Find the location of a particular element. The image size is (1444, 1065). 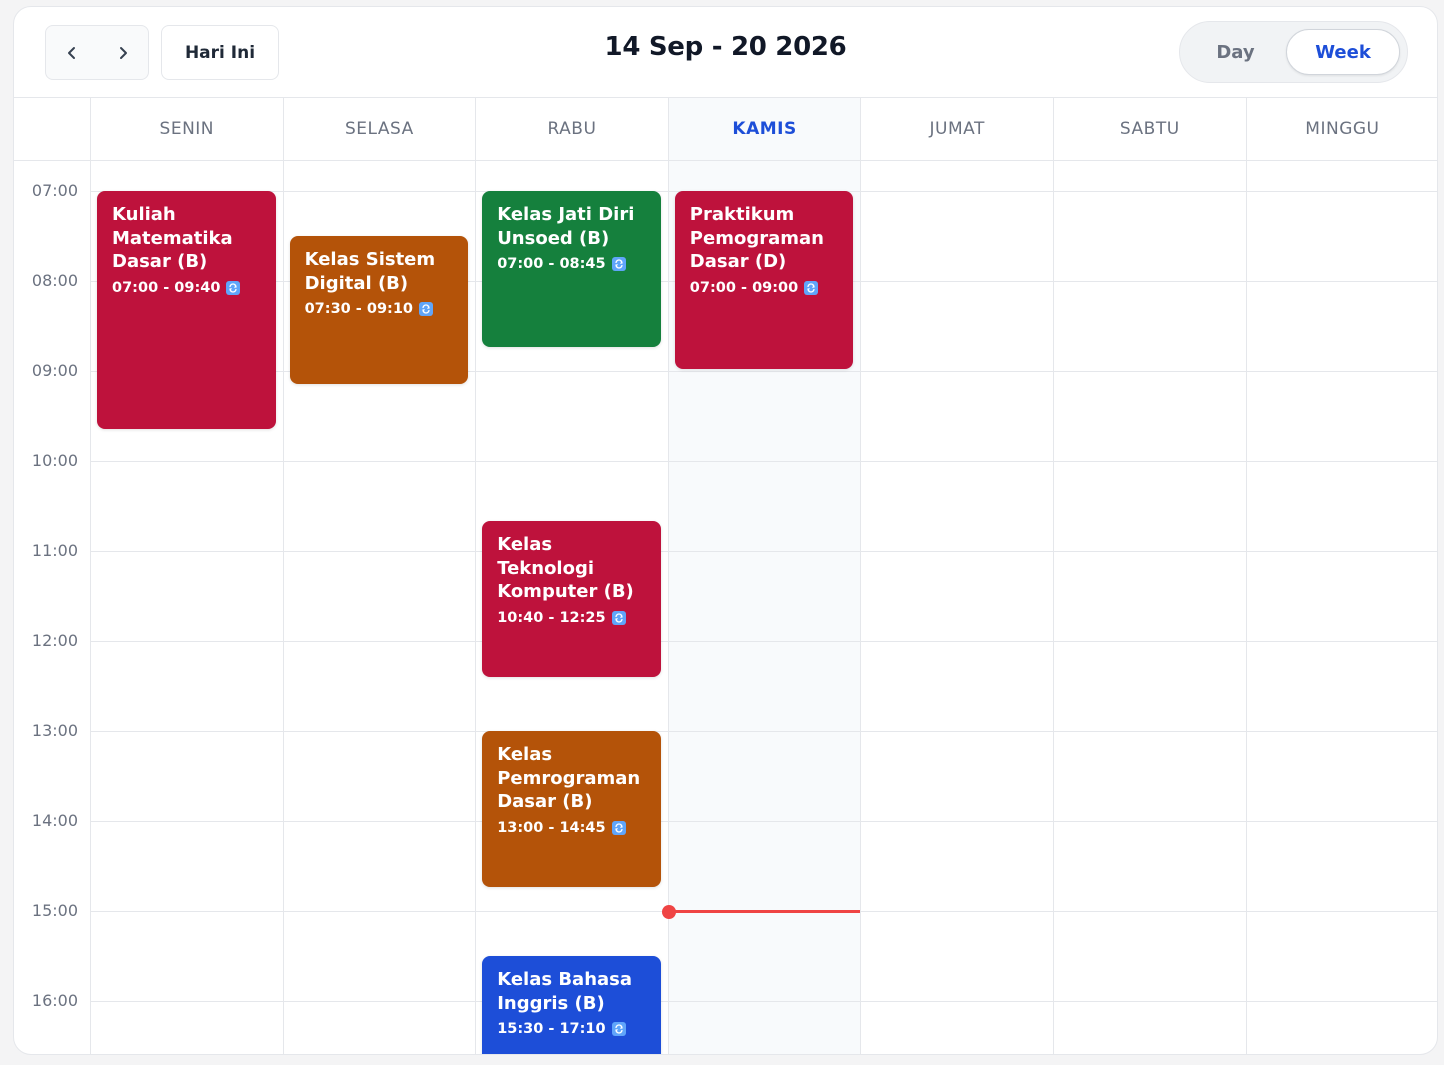

hour-label: 14:00 is located at coordinates (54, 820).